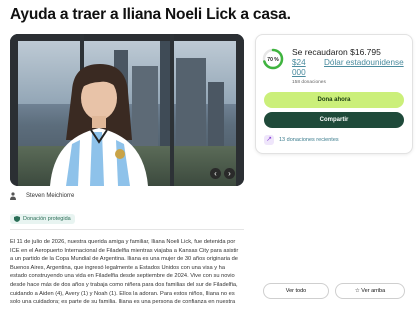 The height and width of the screenshot is (317, 420). I want to click on recent-donations-label: 13 donaciones recientes, so click(309, 140).